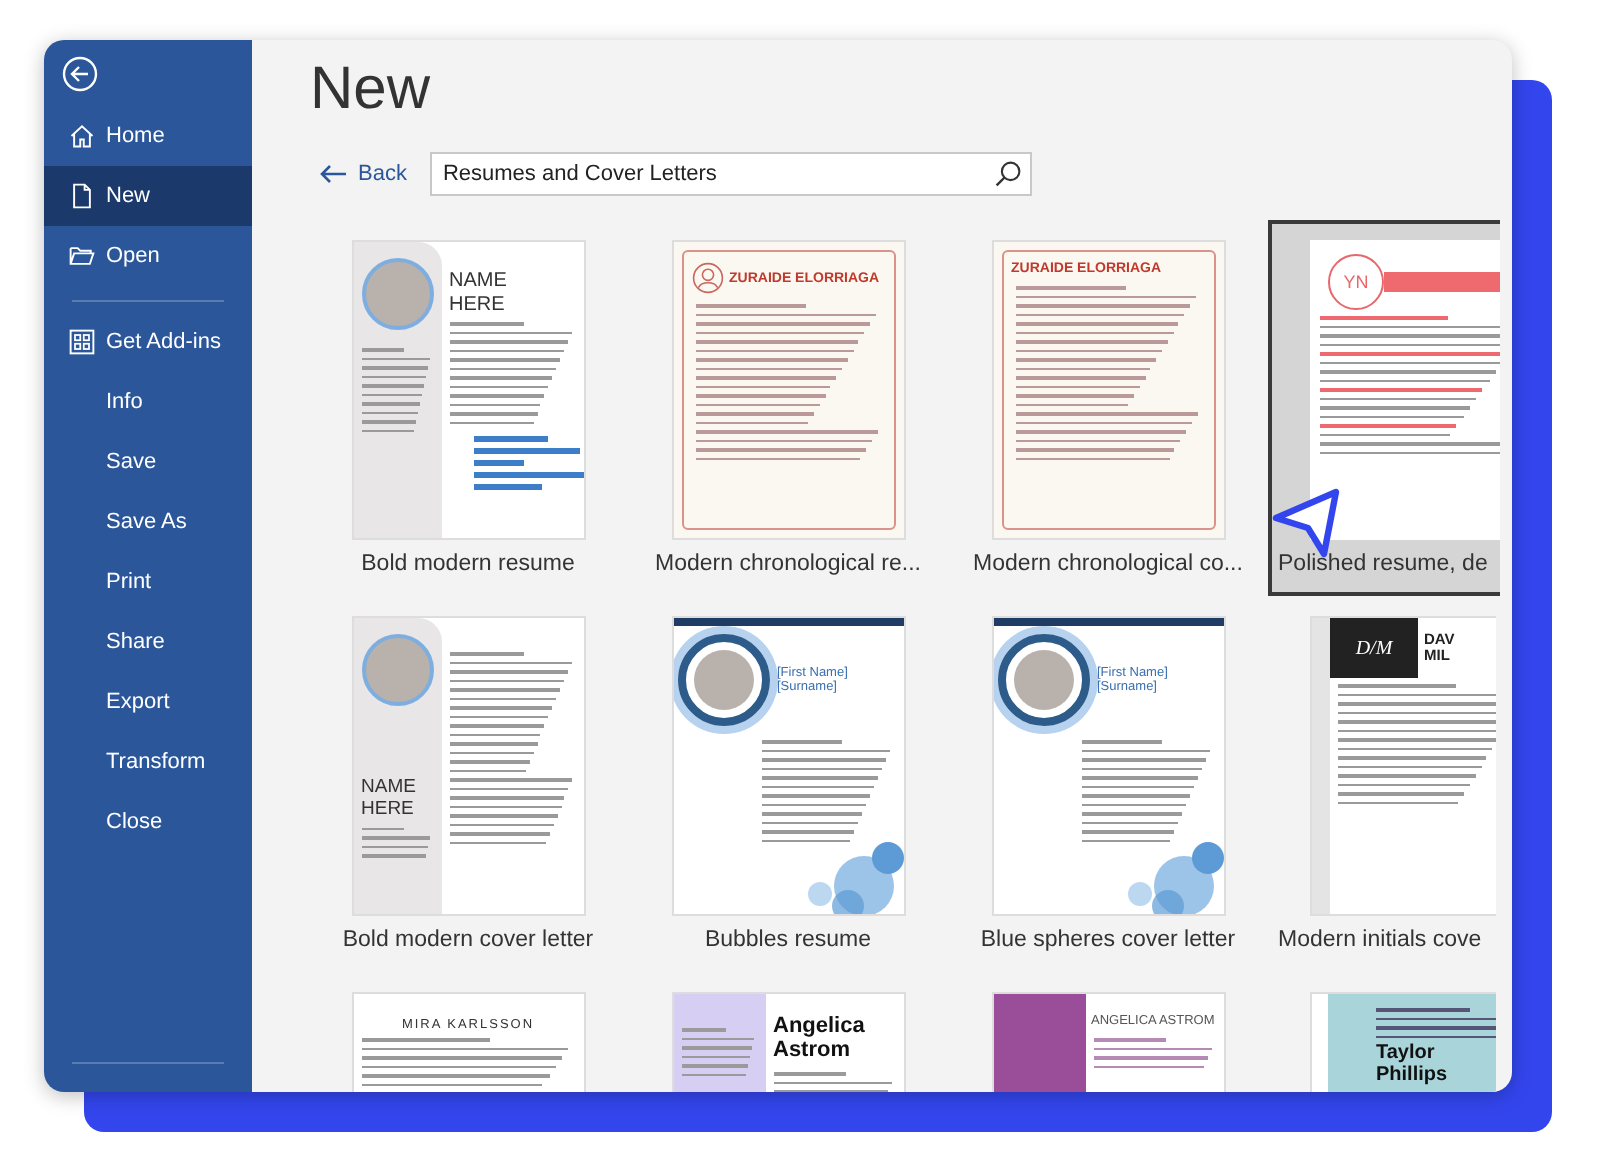 Image resolution: width=1600 pixels, height=1172 pixels. What do you see at coordinates (1374, 648) in the screenshot?
I see `monogram-block: D/M` at bounding box center [1374, 648].